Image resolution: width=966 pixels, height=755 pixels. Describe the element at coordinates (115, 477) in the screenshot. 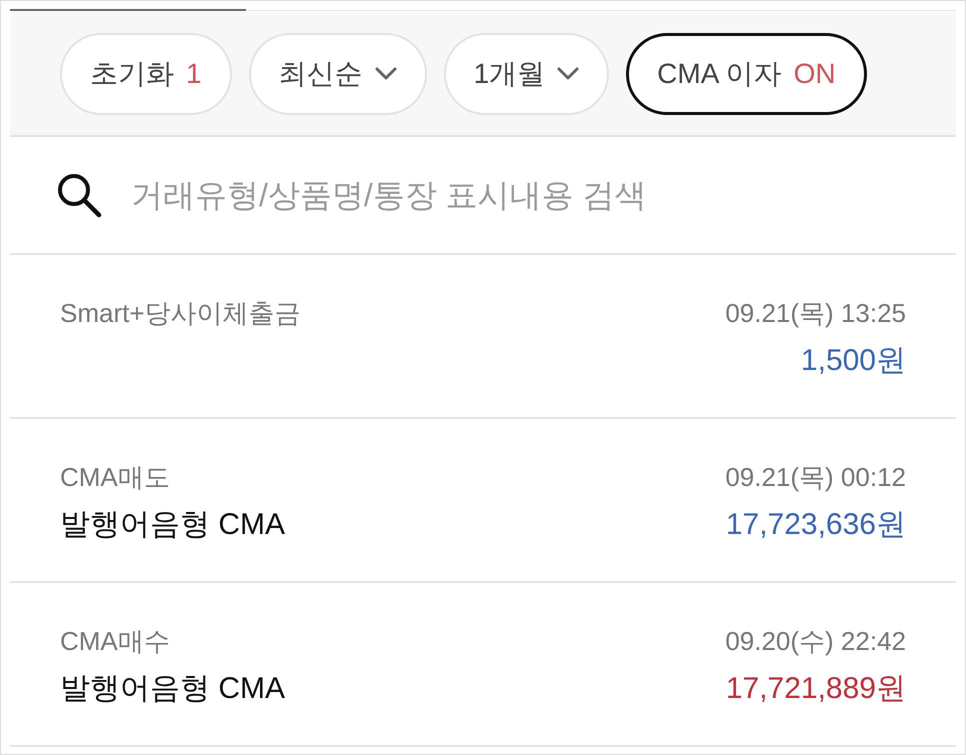

I see `transaction-type: CMA매도` at that location.